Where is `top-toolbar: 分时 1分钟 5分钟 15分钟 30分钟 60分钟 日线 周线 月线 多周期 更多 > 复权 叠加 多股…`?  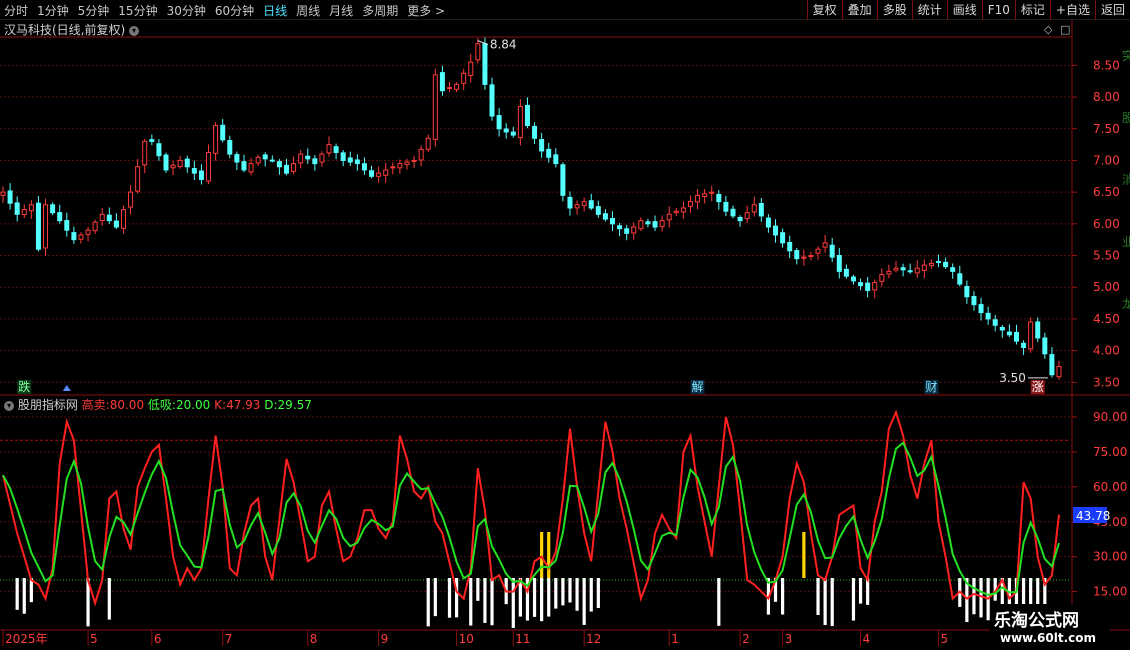 top-toolbar: 分时 1分钟 5分钟 15分钟 30分钟 60分钟 日线 周线 月线 多周期 更多 > 复权 叠加 多股… is located at coordinates (565, 10).